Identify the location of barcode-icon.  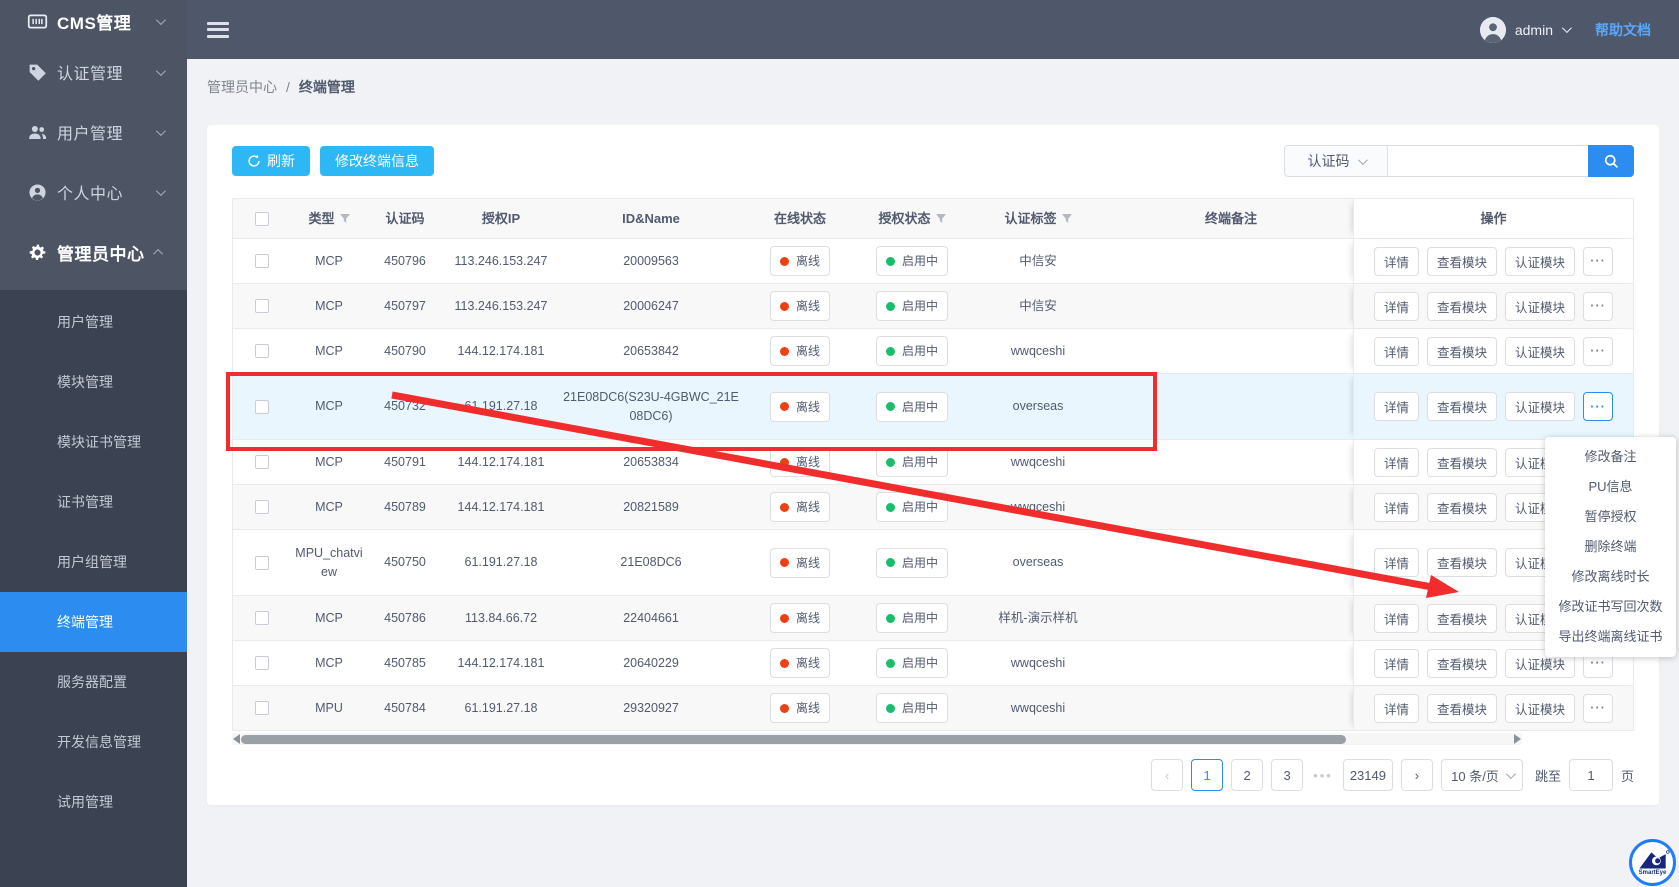
(37, 21).